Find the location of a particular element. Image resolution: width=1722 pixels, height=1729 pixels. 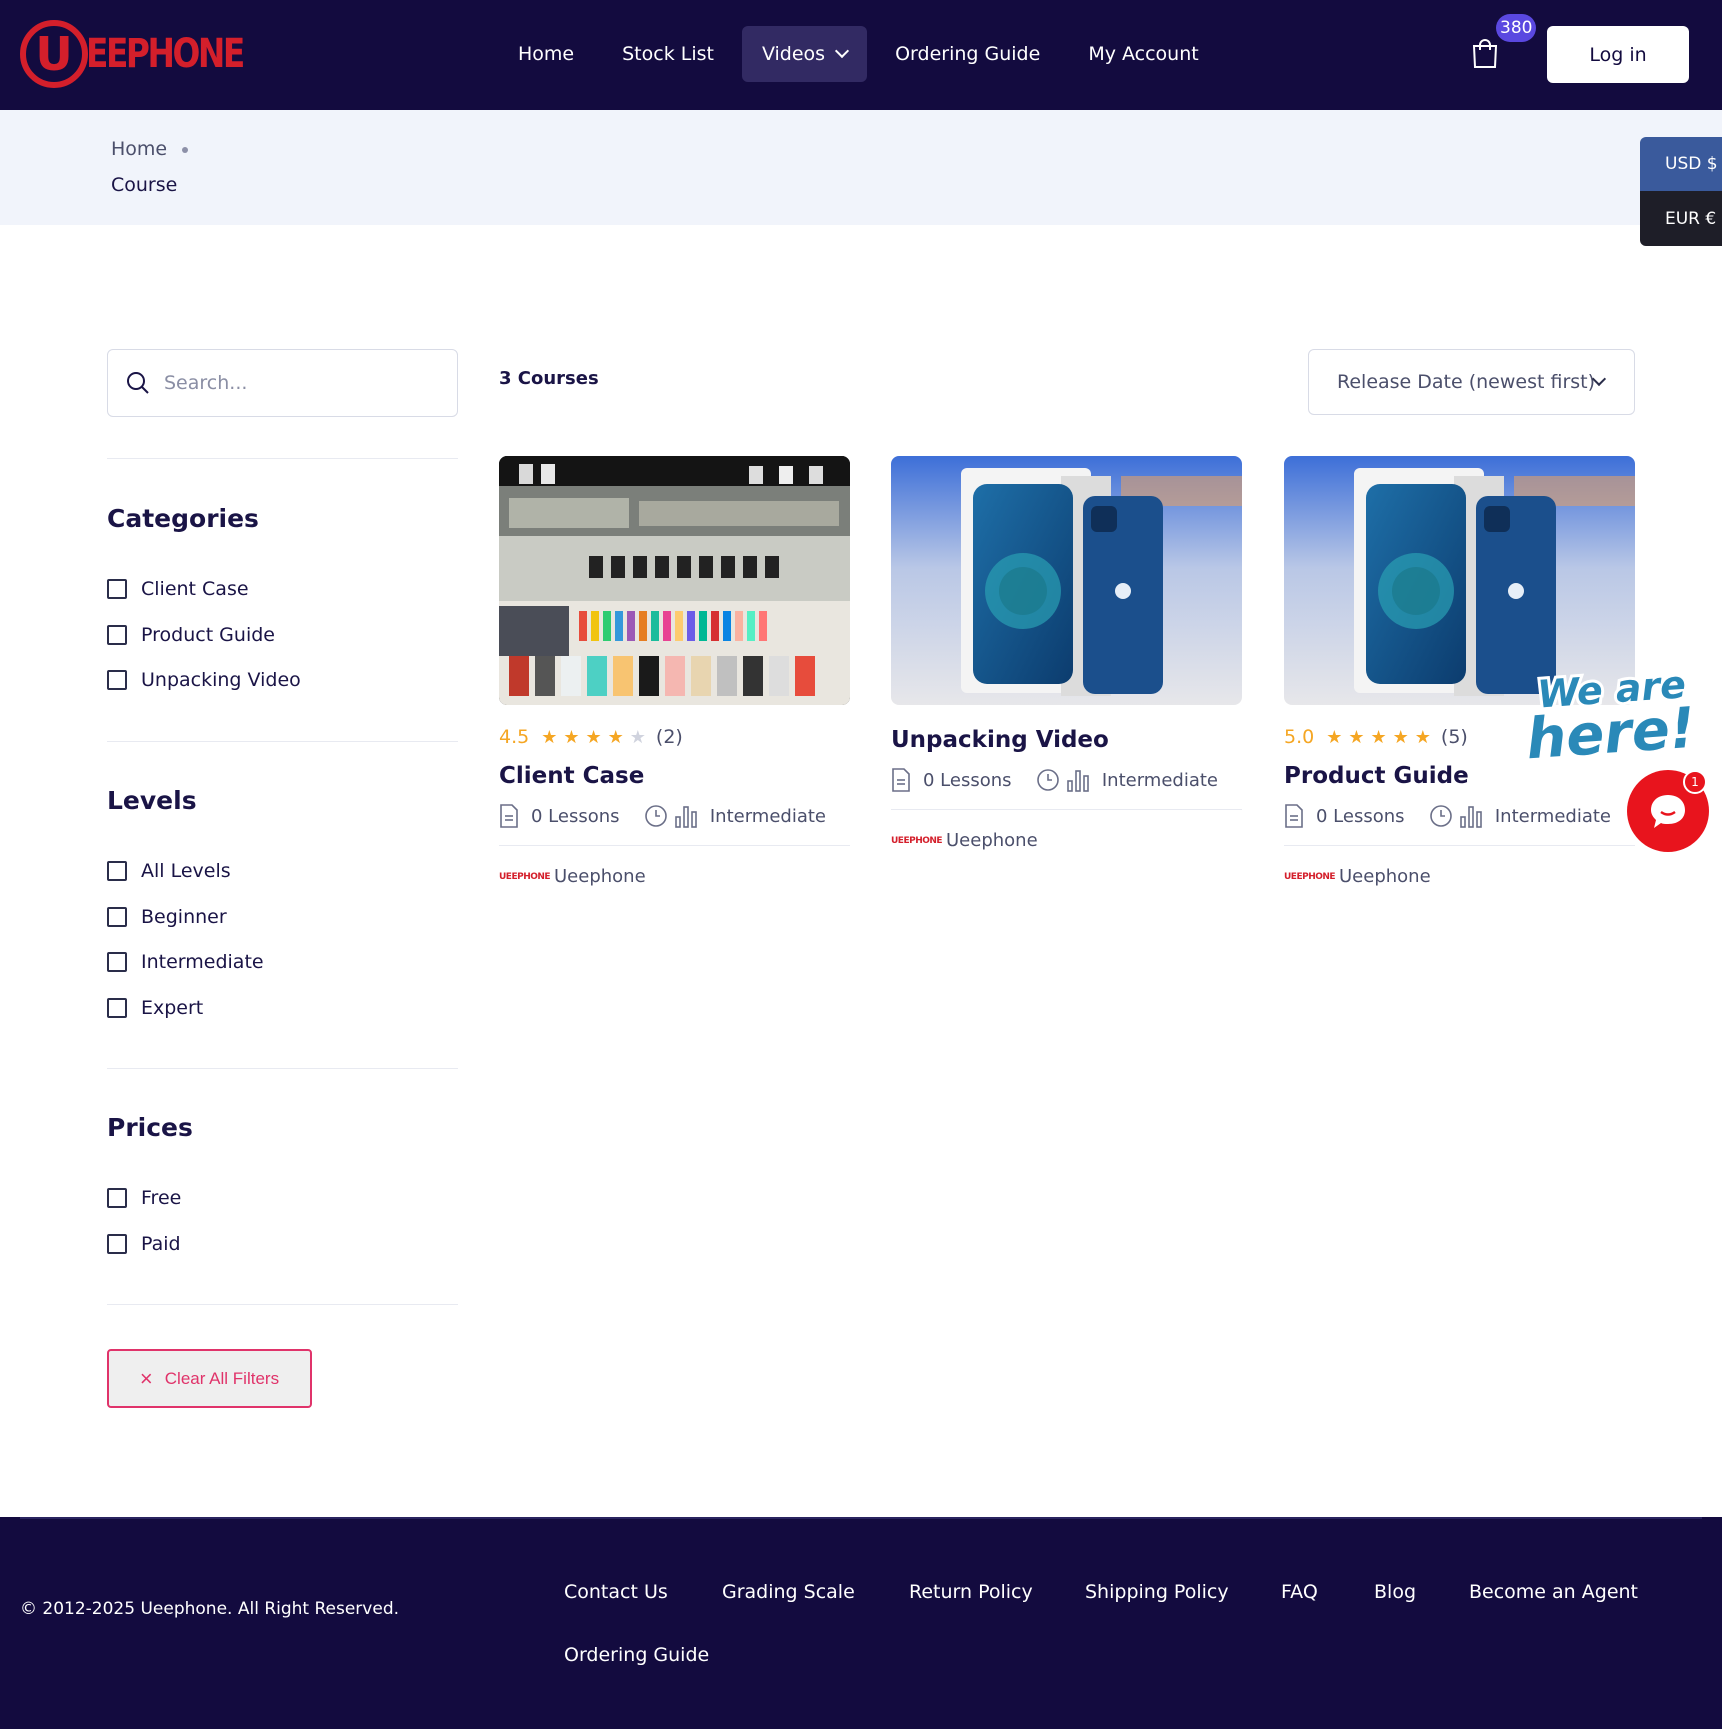

clock-icon is located at coordinates (1440, 816).